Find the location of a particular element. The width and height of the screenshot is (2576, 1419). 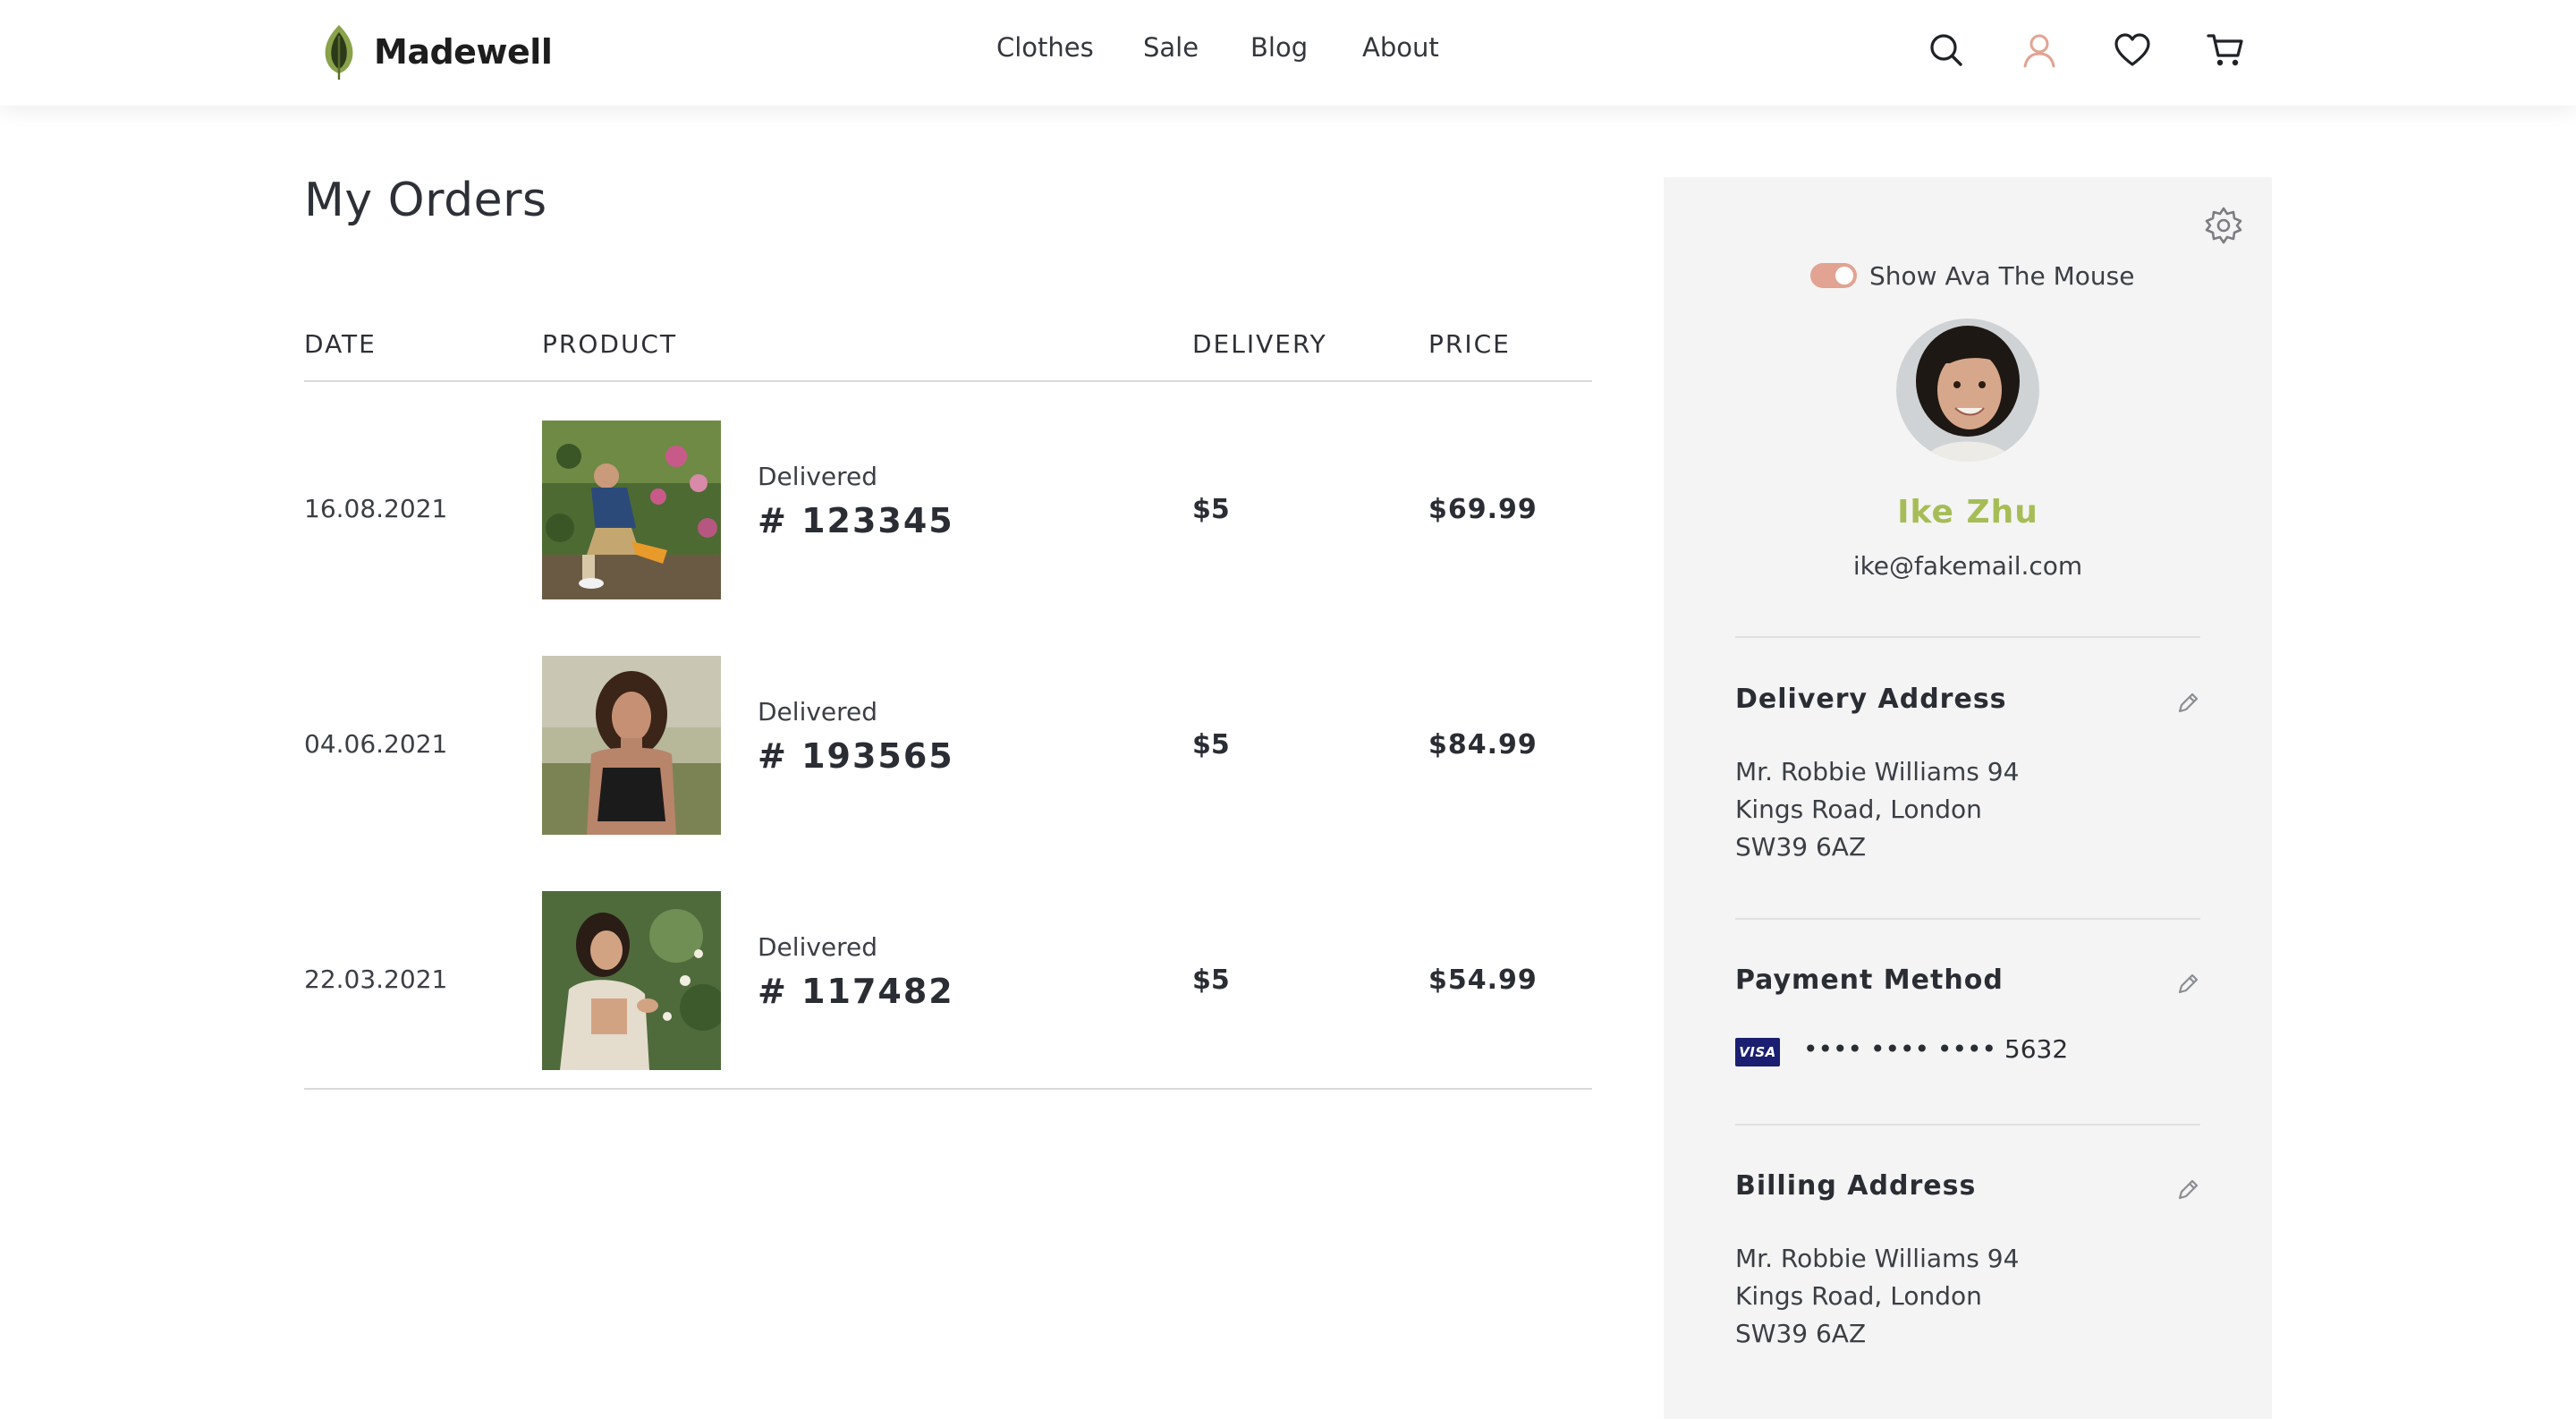

delivery-address-line: Kings Road, London is located at coordinates (1858, 809).